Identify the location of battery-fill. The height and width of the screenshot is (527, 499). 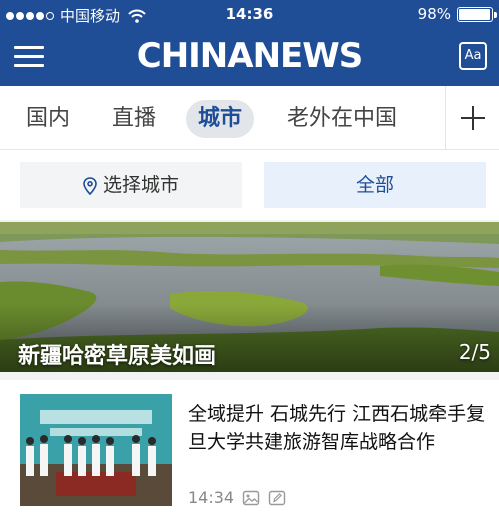
(475, 14).